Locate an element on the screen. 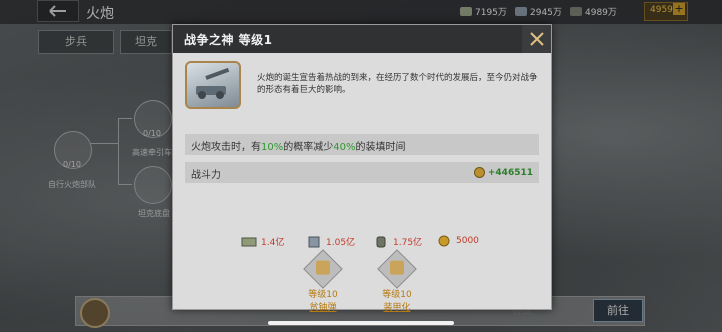  cost-oil: 1.75亿 is located at coordinates (397, 241).